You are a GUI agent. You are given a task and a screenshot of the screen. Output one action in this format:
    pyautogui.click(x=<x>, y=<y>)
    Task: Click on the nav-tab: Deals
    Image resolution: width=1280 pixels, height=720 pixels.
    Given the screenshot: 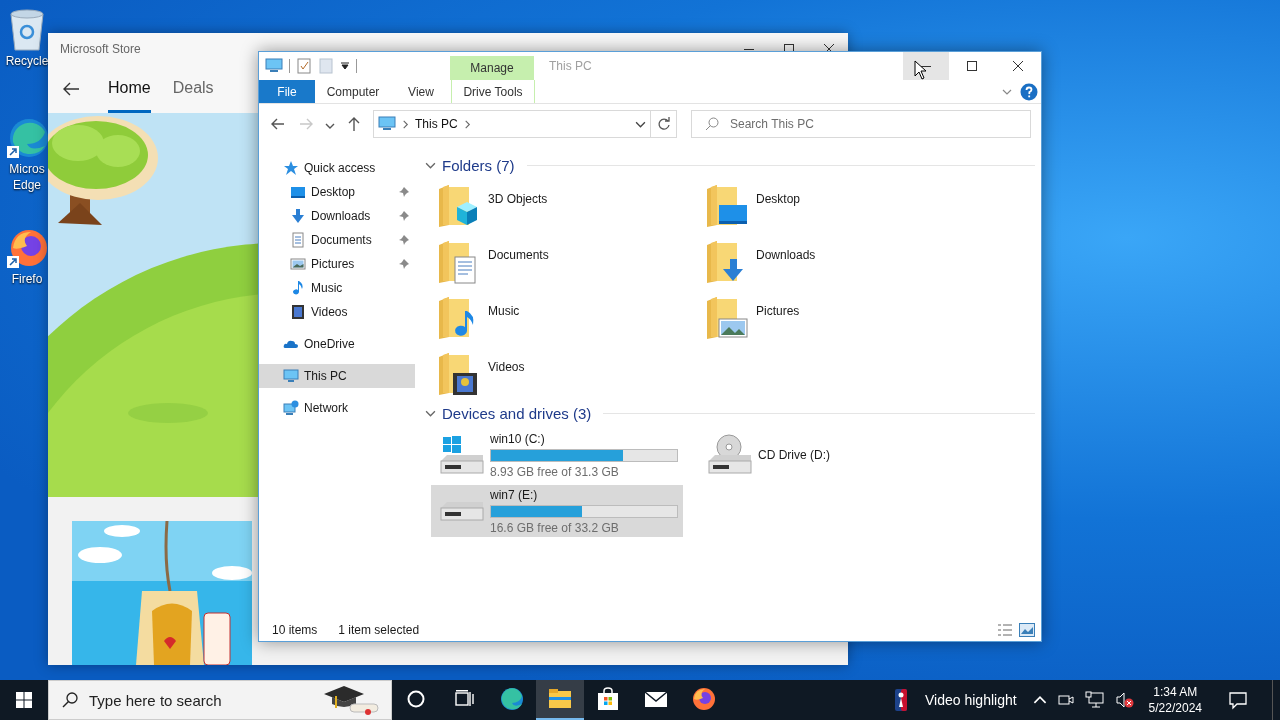 What is the action you would take?
    pyautogui.click(x=193, y=89)
    